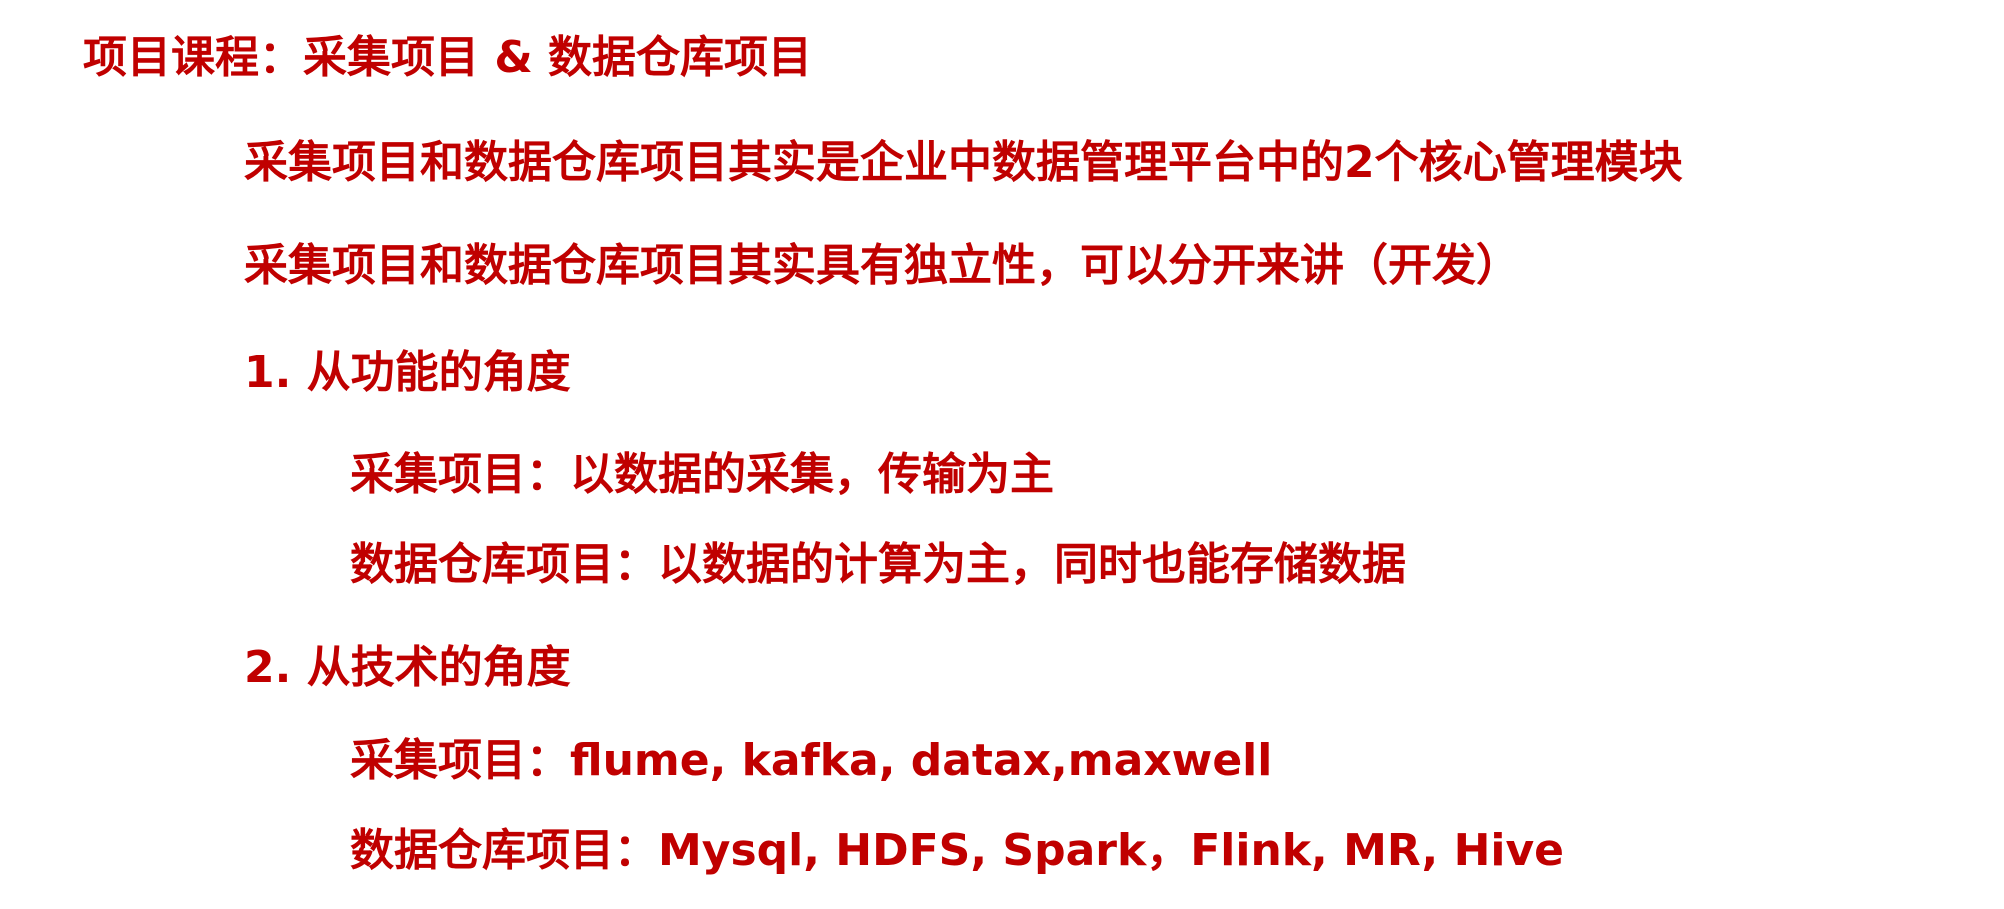 This screenshot has height=909, width=2004. What do you see at coordinates (702, 474) in the screenshot?
I see `function-collection: 采集项目：以数据的采集，传输为主` at bounding box center [702, 474].